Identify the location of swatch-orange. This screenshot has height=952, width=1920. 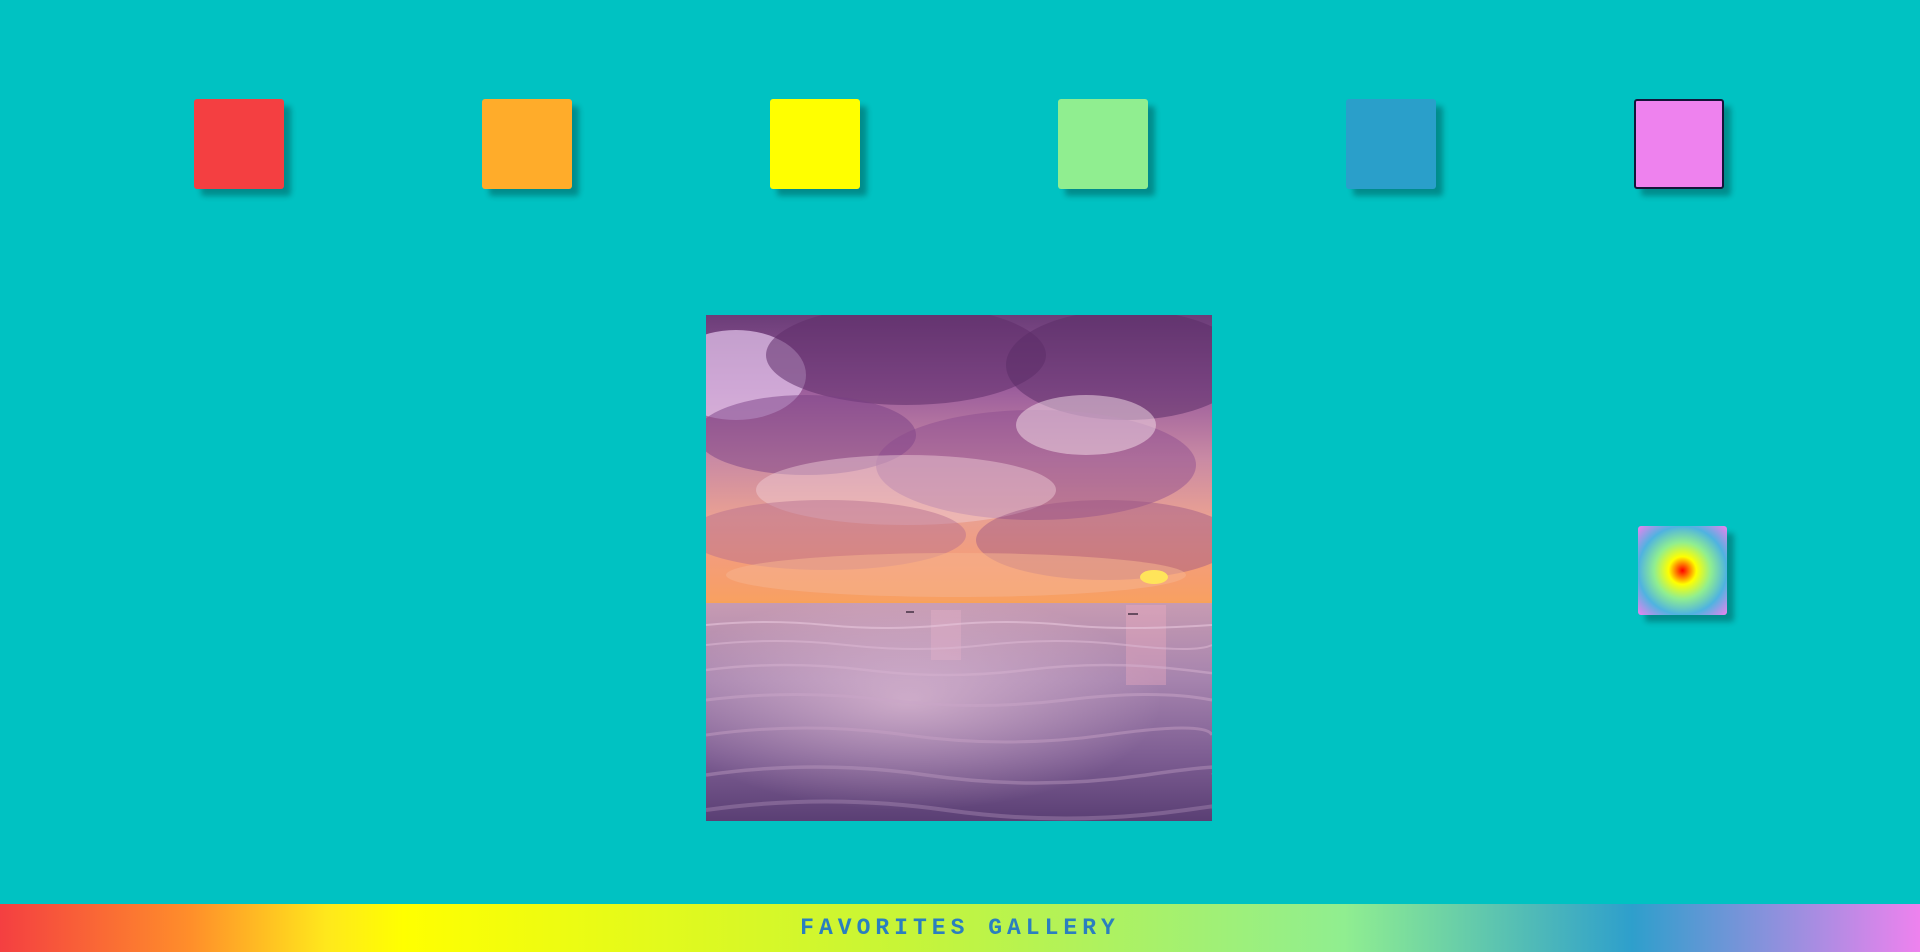
(527, 144).